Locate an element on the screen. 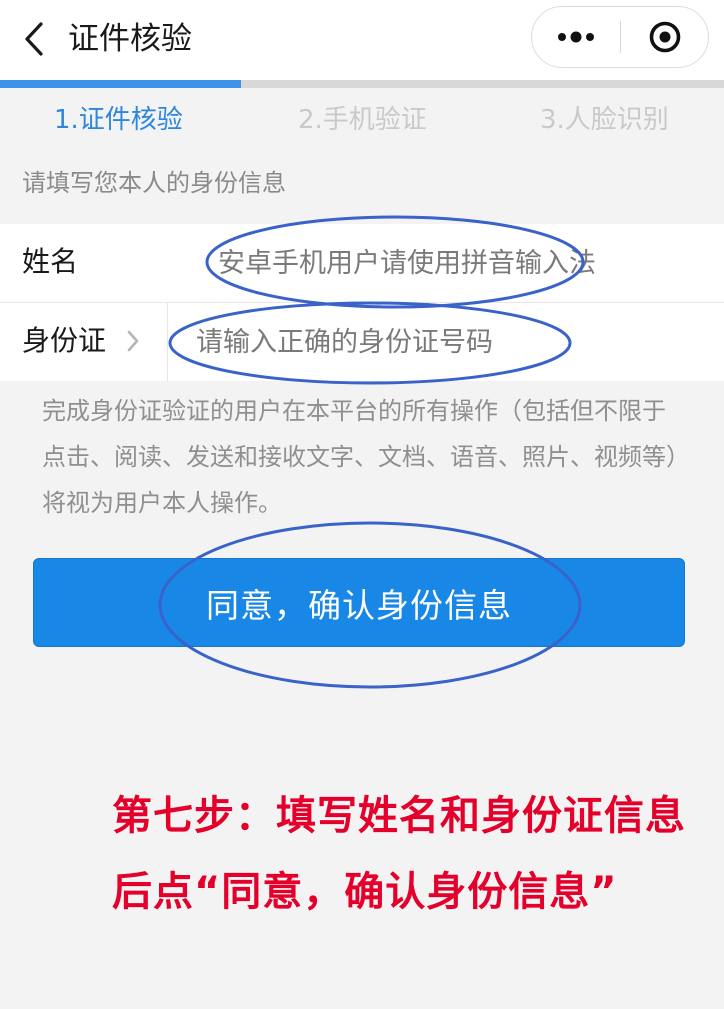  id-label: 身份证 is located at coordinates (64, 340).